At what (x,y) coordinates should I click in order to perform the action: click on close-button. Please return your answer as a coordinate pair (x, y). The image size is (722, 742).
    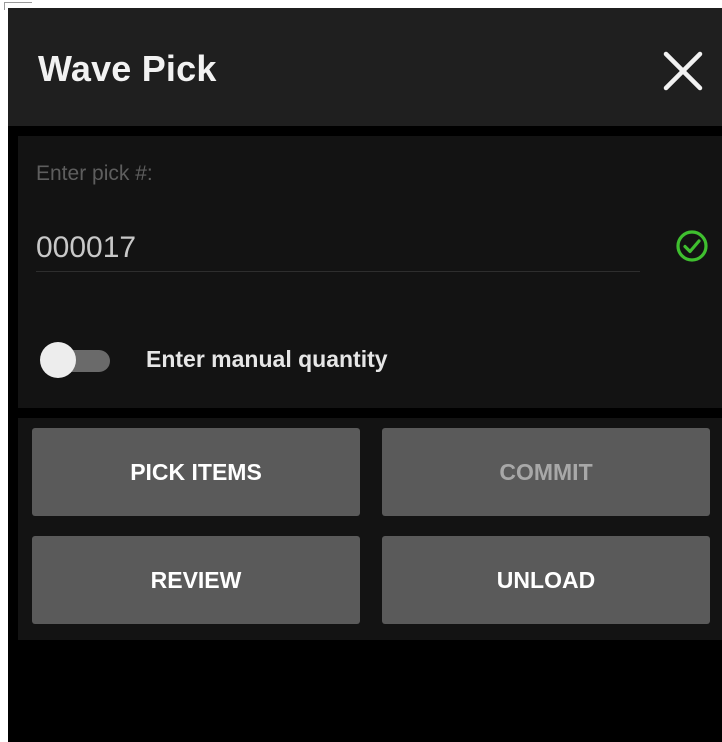
    Looking at the image, I should click on (683, 71).